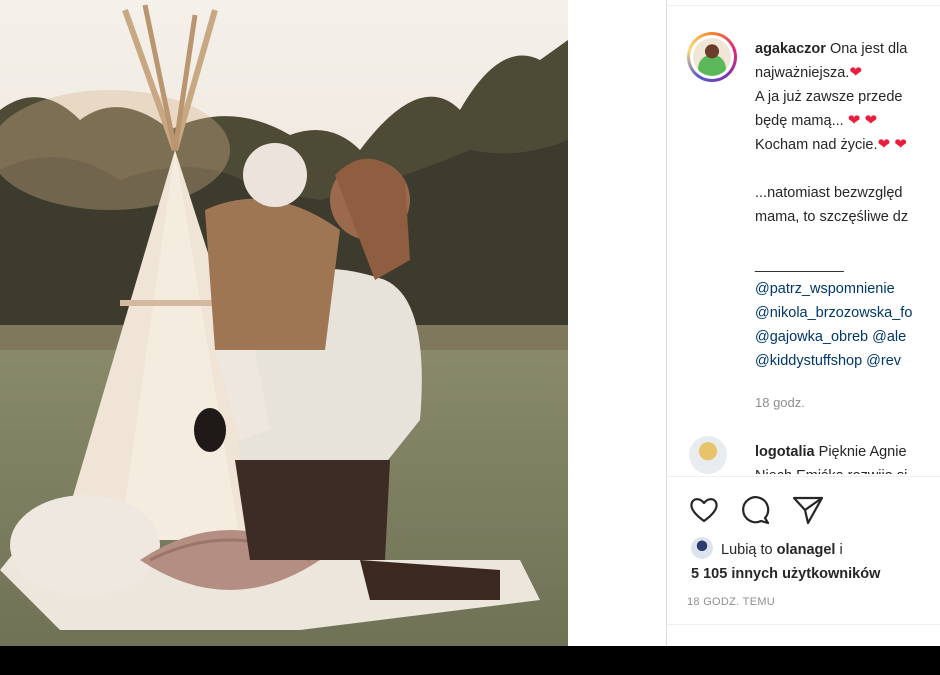 The height and width of the screenshot is (675, 940). I want to click on screen-bottom-bar, so click(470, 660).